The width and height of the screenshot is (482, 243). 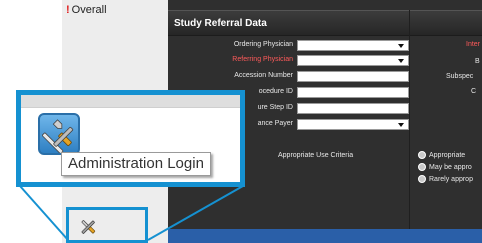 What do you see at coordinates (473, 44) in the screenshot?
I see `right-label-interpreting: Inter` at bounding box center [473, 44].